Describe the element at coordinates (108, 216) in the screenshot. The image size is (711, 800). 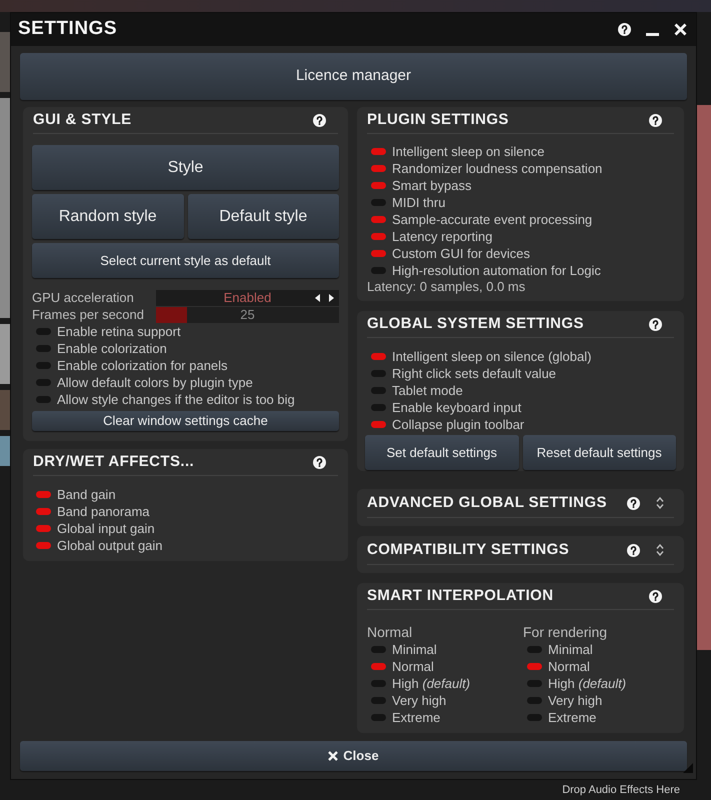
I see `random-style-button: Random style` at that location.